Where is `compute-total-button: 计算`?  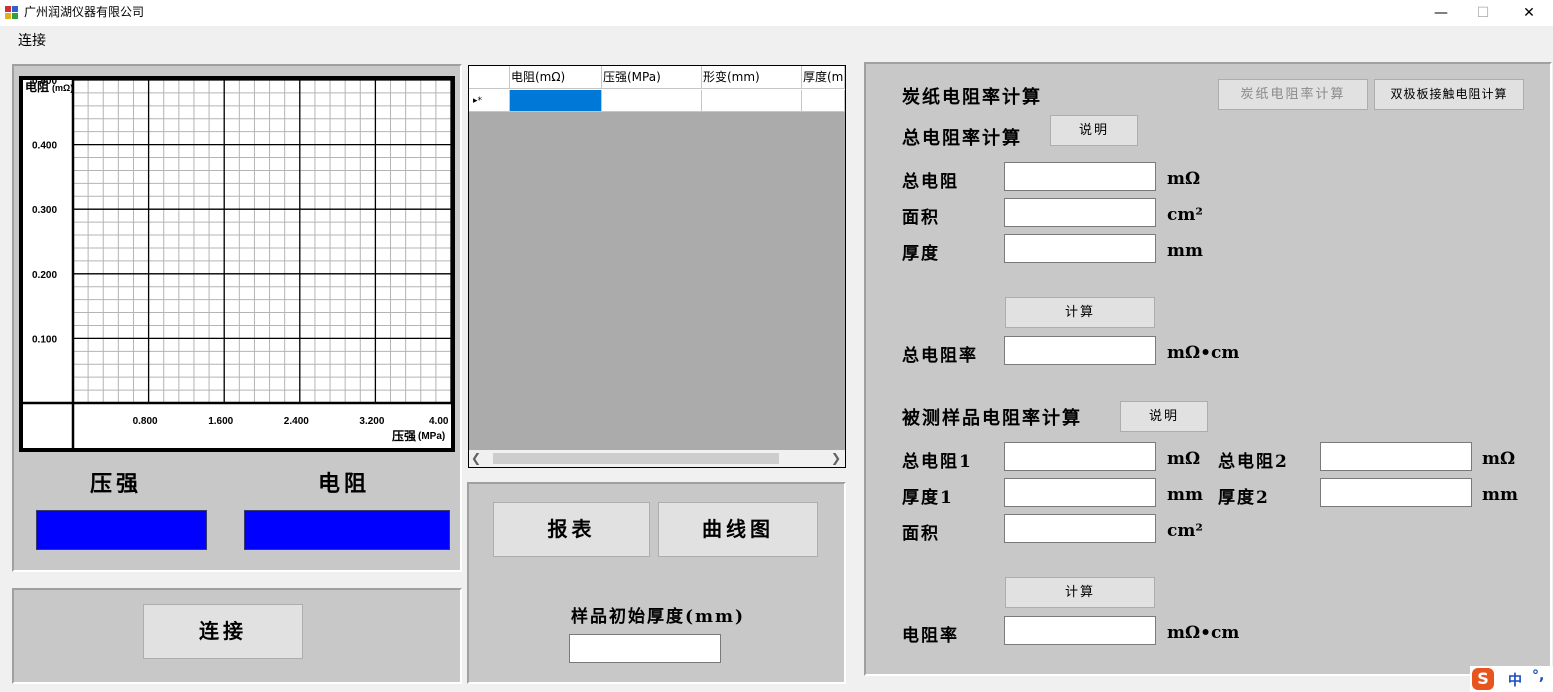 compute-total-button: 计算 is located at coordinates (1080, 312).